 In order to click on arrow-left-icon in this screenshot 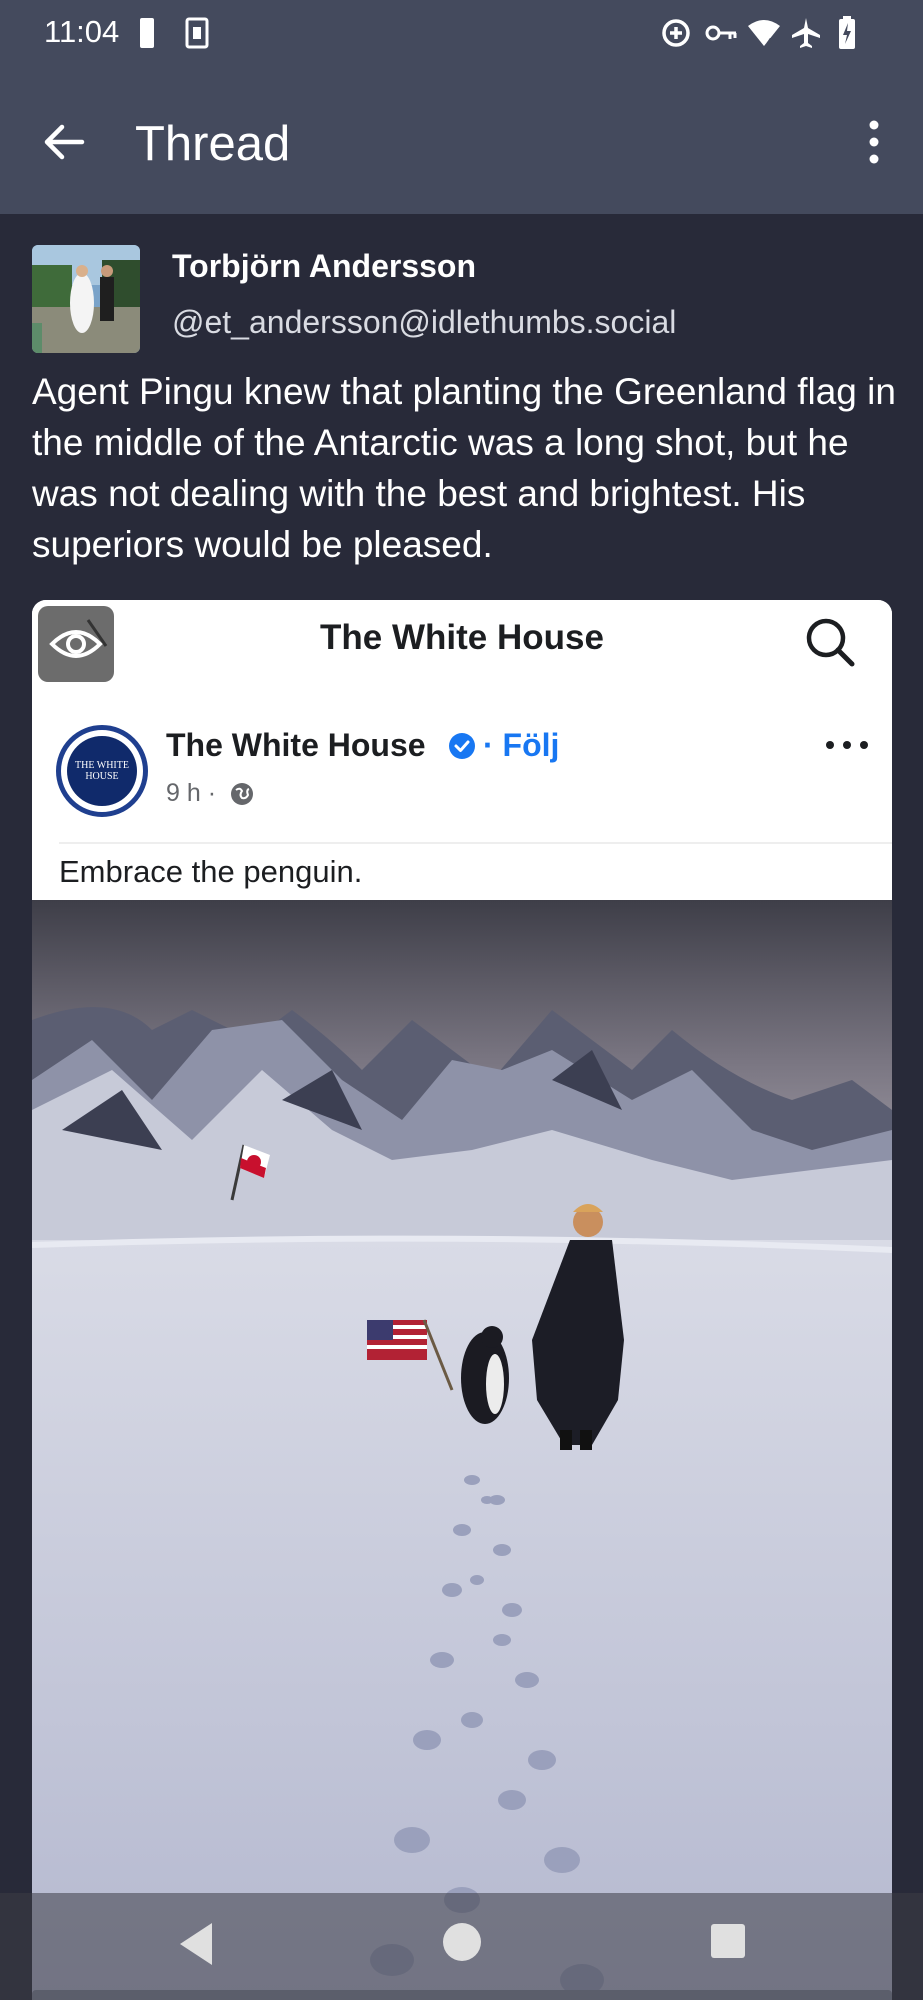, I will do `click(64, 142)`.